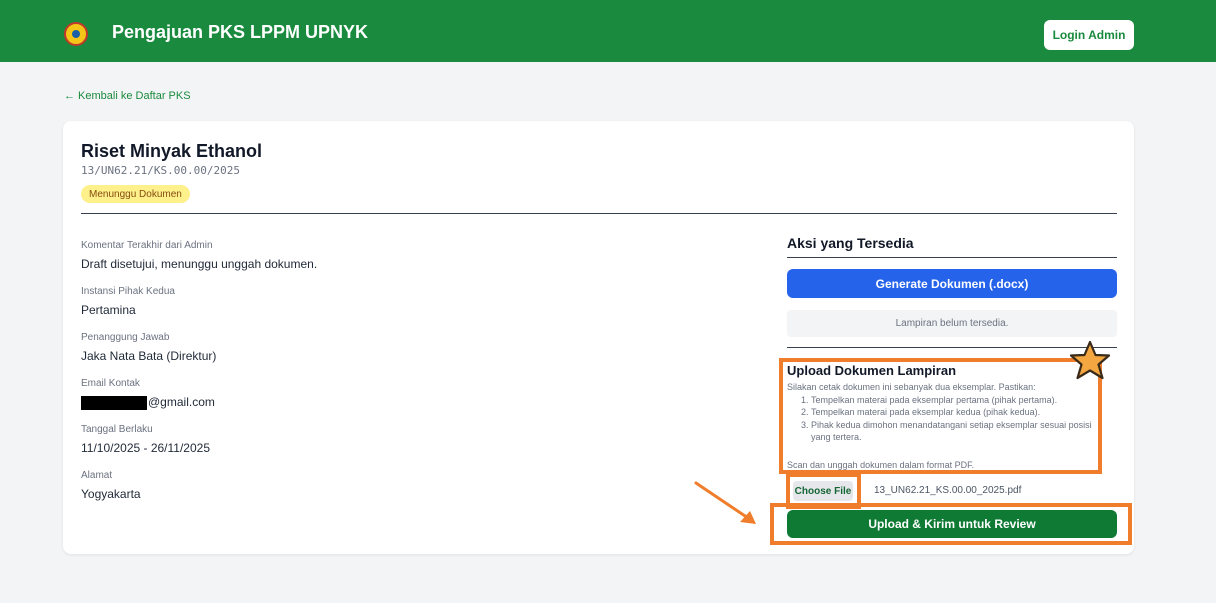 The width and height of the screenshot is (1216, 603). Describe the element at coordinates (145, 448) in the screenshot. I see `tanggal-value: 11/10/2025 - 26/11/2025` at that location.